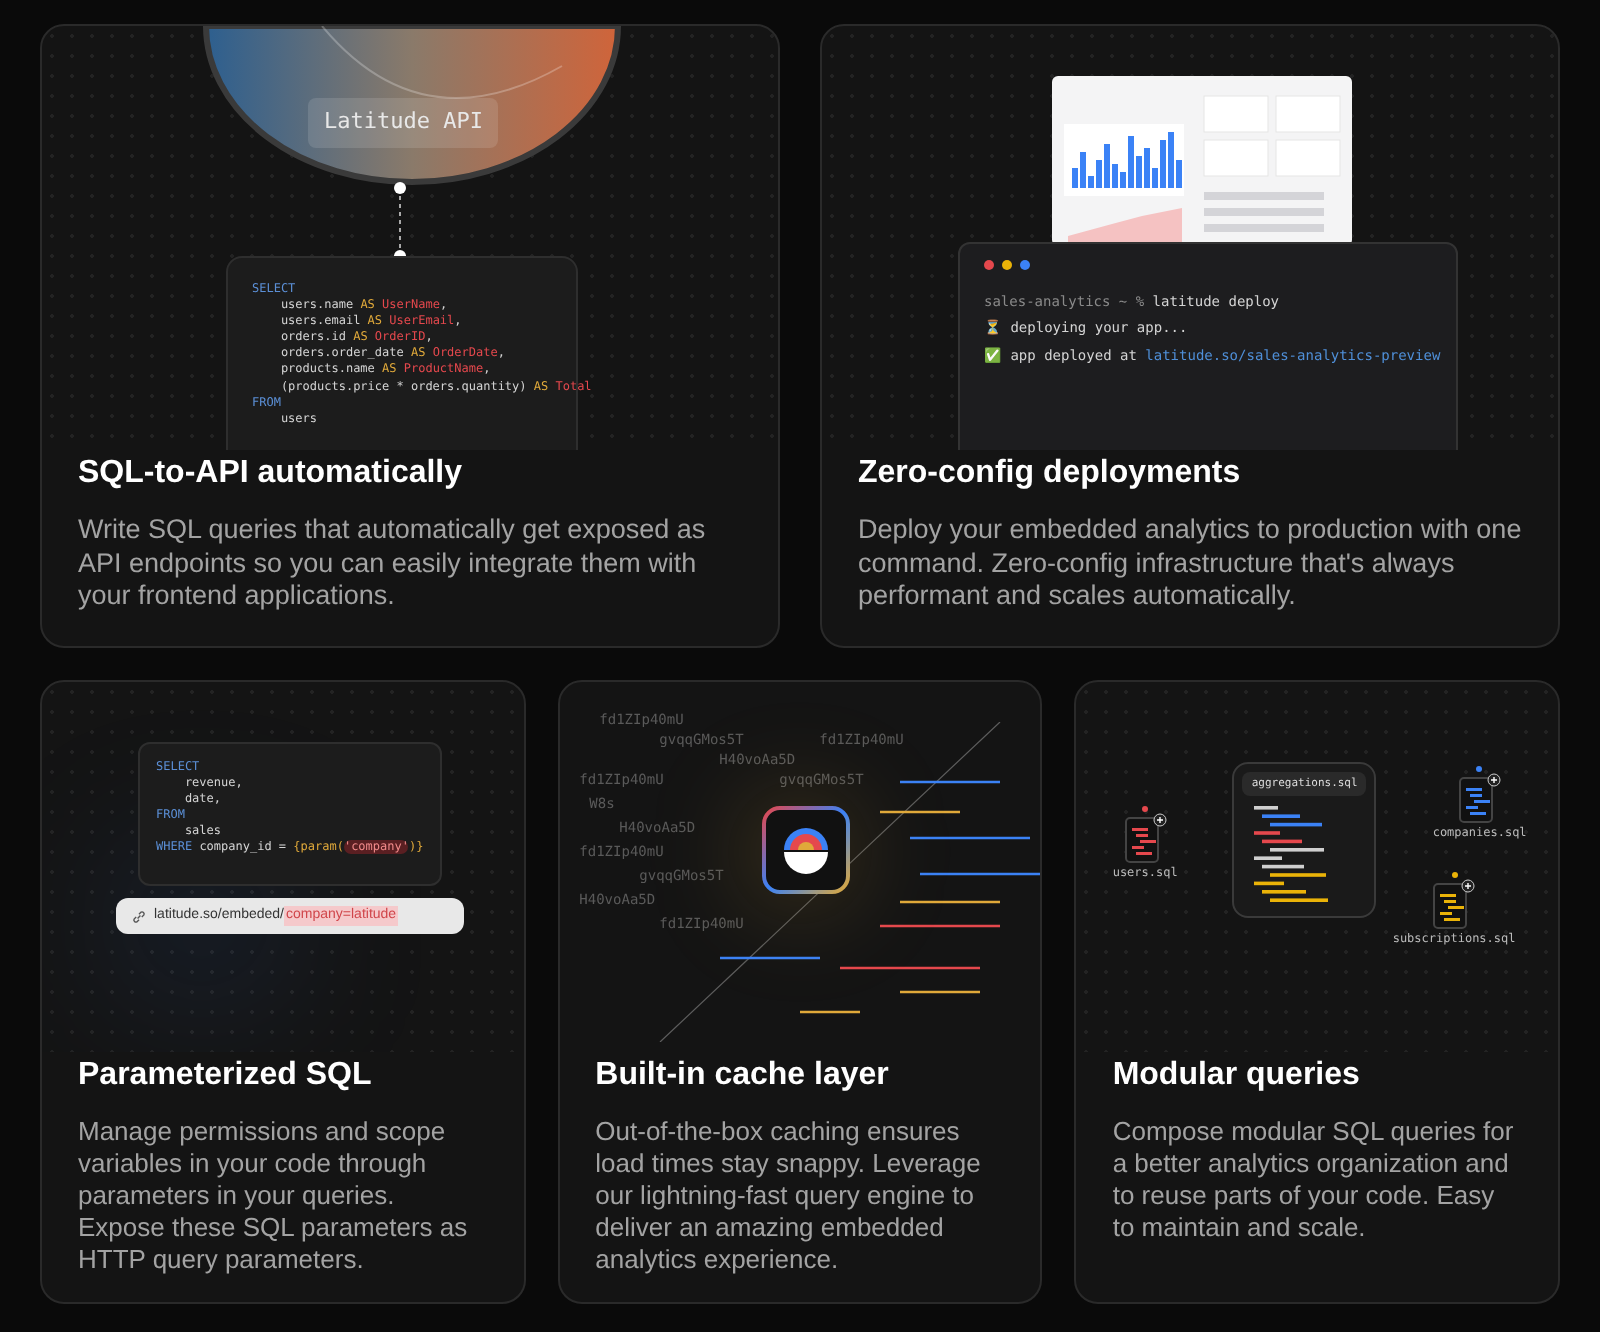  What do you see at coordinates (393, 563) in the screenshot?
I see `card-description: Write SQL queries that automatically get exposed as API endpoints so you can easily integrate them with your frontend applications.` at bounding box center [393, 563].